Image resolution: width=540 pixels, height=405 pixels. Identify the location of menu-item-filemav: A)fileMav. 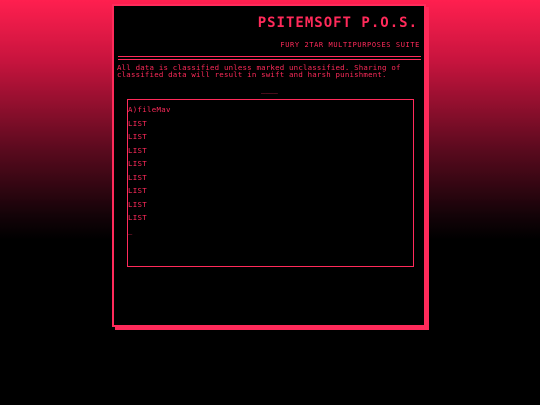
(149, 109).